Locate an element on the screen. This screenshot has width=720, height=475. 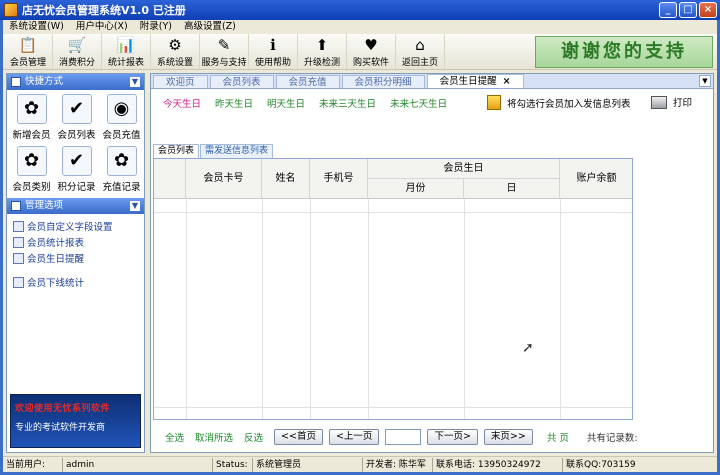
filter-0: 今天生日 is located at coordinates (182, 103).